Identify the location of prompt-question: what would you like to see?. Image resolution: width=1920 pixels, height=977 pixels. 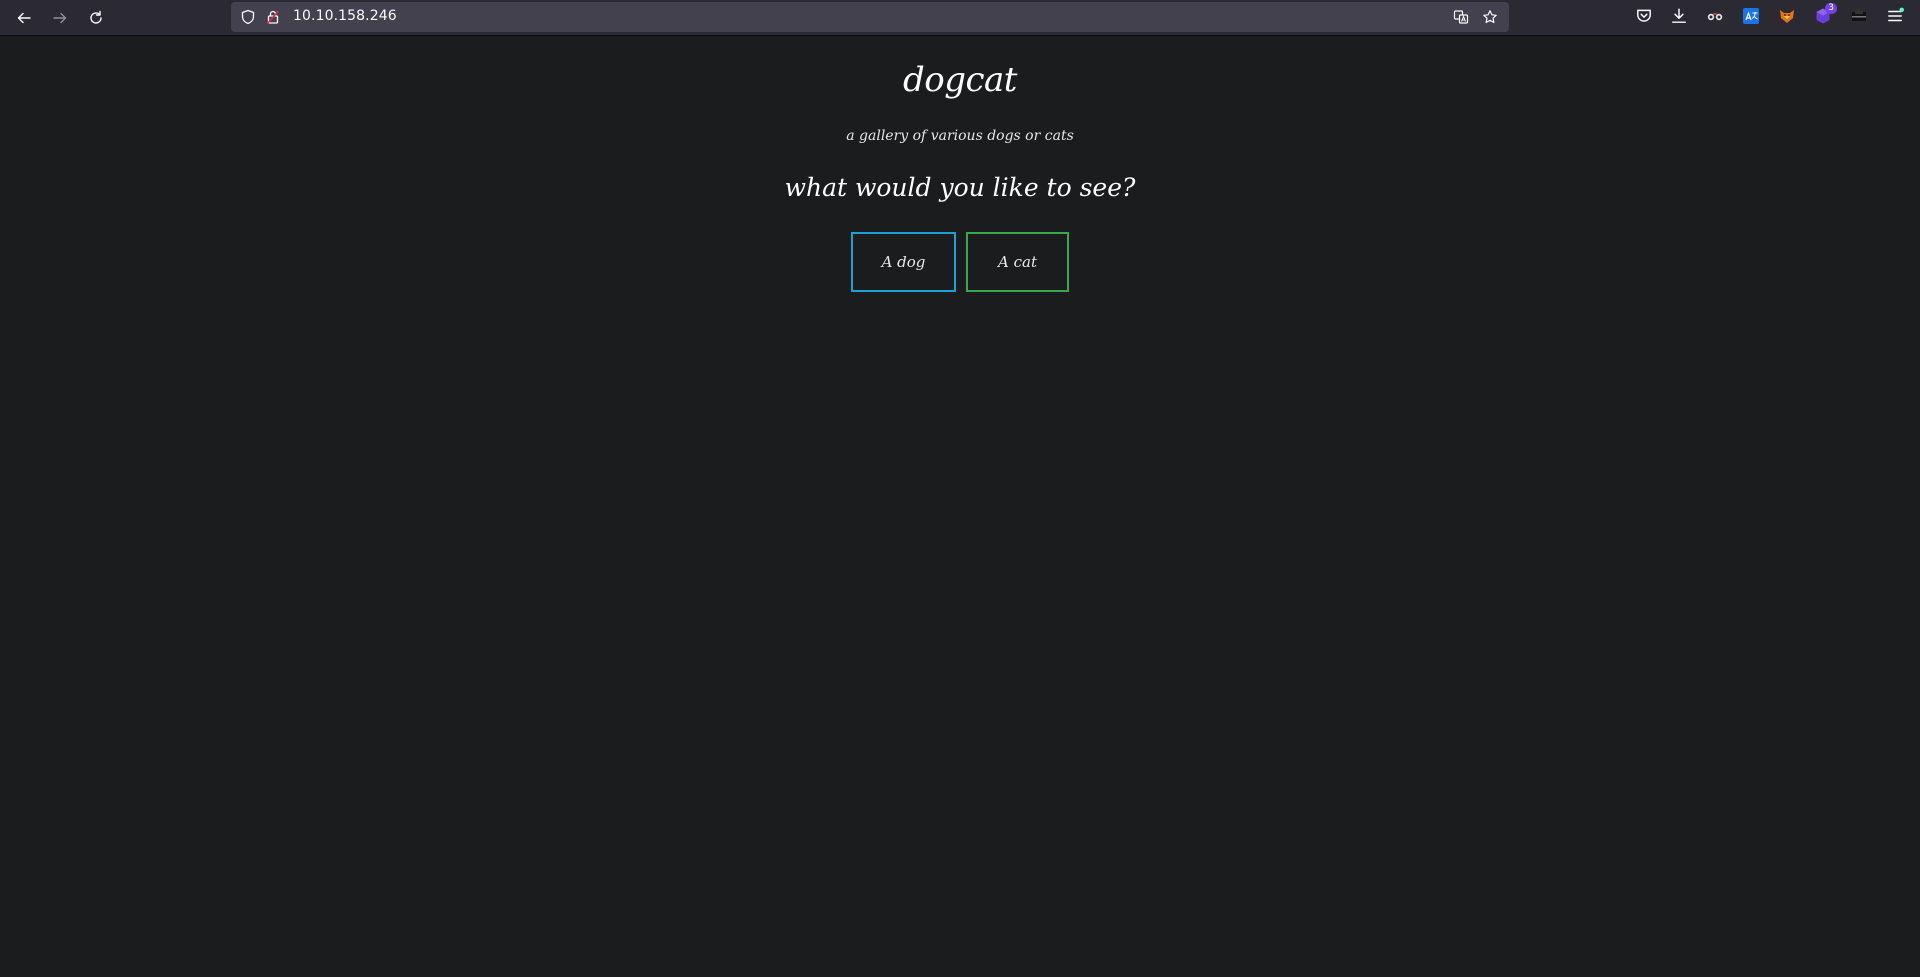
(960, 187).